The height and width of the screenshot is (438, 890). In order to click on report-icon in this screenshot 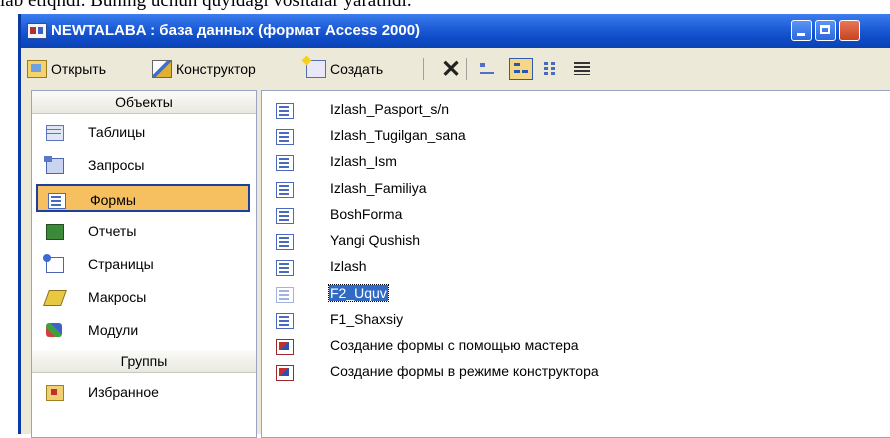, I will do `click(55, 232)`.